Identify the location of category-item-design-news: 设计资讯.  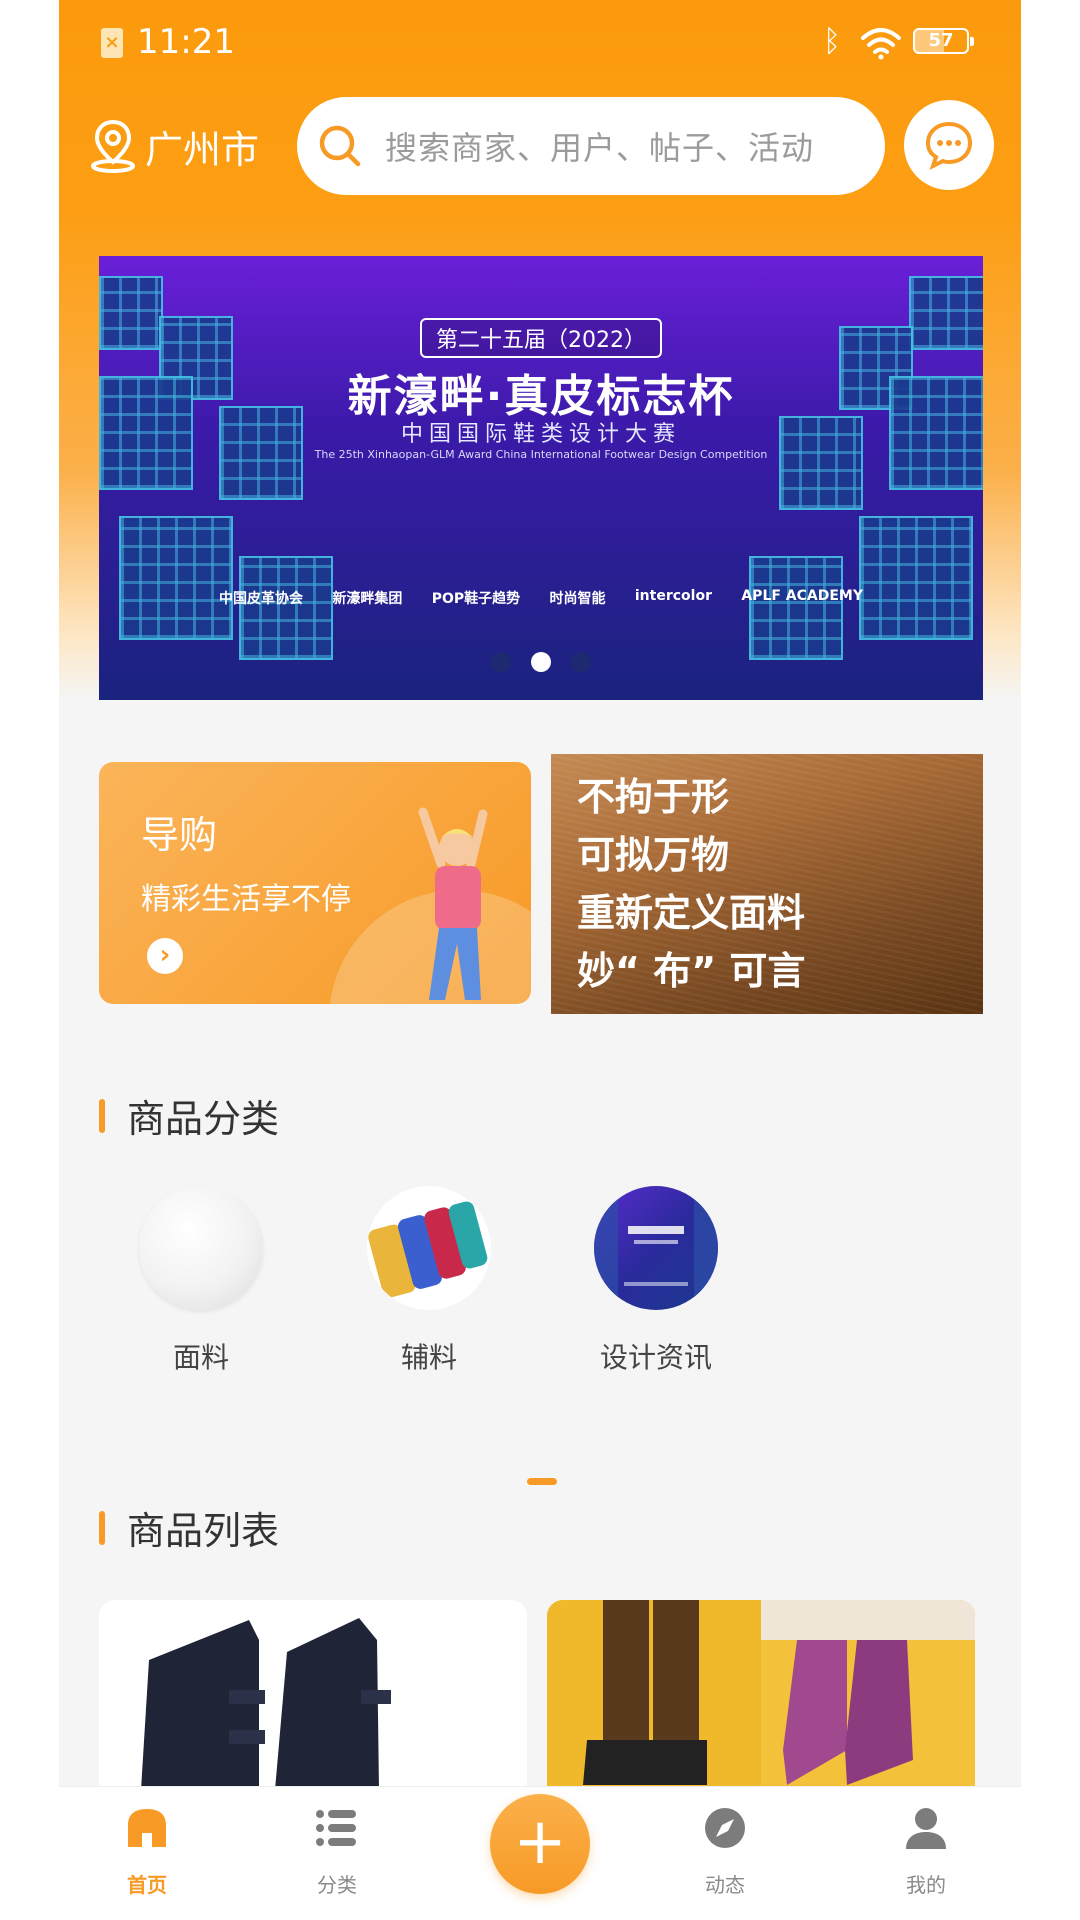
(656, 1281).